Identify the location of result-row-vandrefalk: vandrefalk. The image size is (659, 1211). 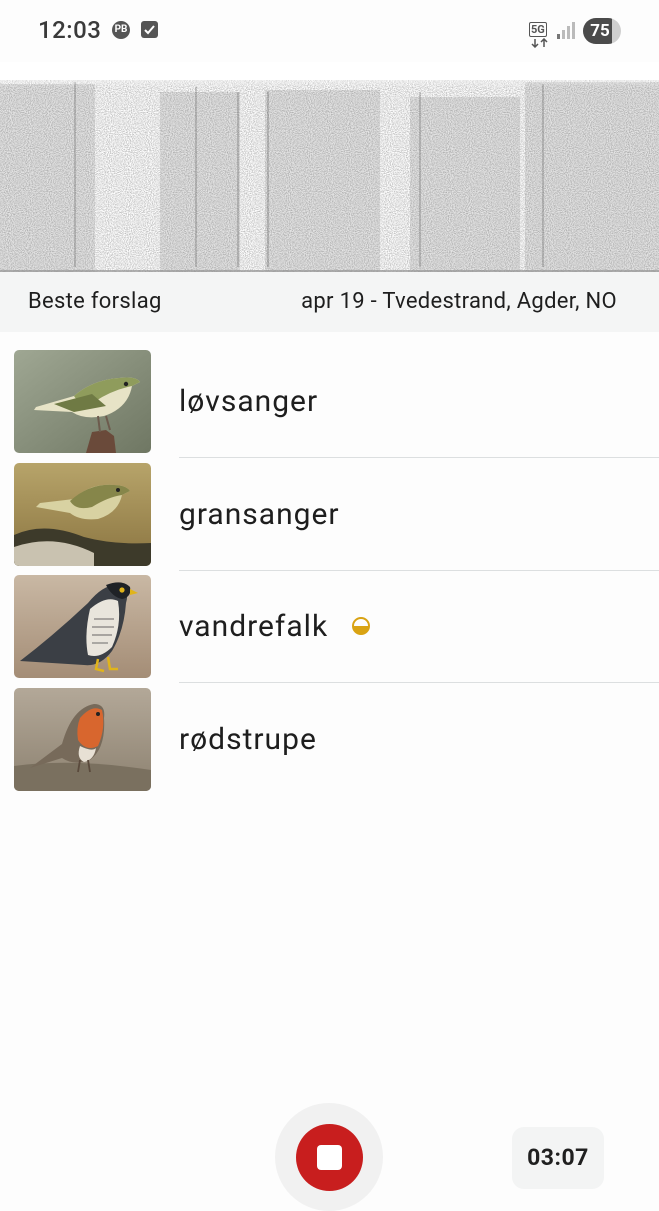
(329, 631).